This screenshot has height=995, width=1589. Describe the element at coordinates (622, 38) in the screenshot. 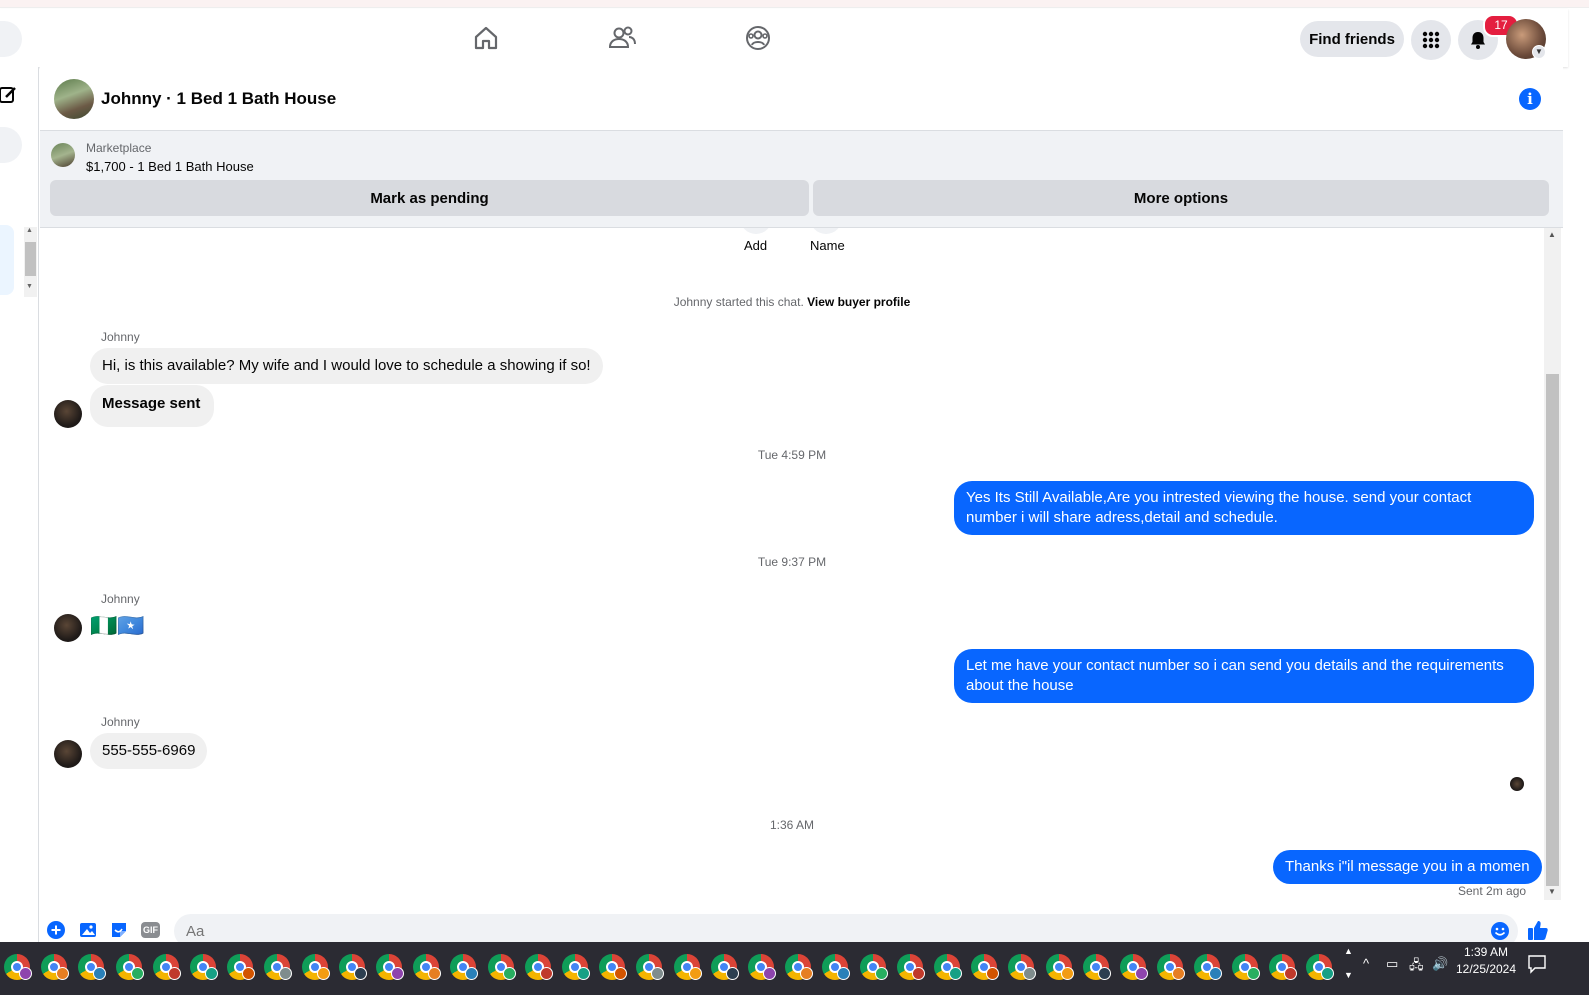

I see `friends-icon` at that location.